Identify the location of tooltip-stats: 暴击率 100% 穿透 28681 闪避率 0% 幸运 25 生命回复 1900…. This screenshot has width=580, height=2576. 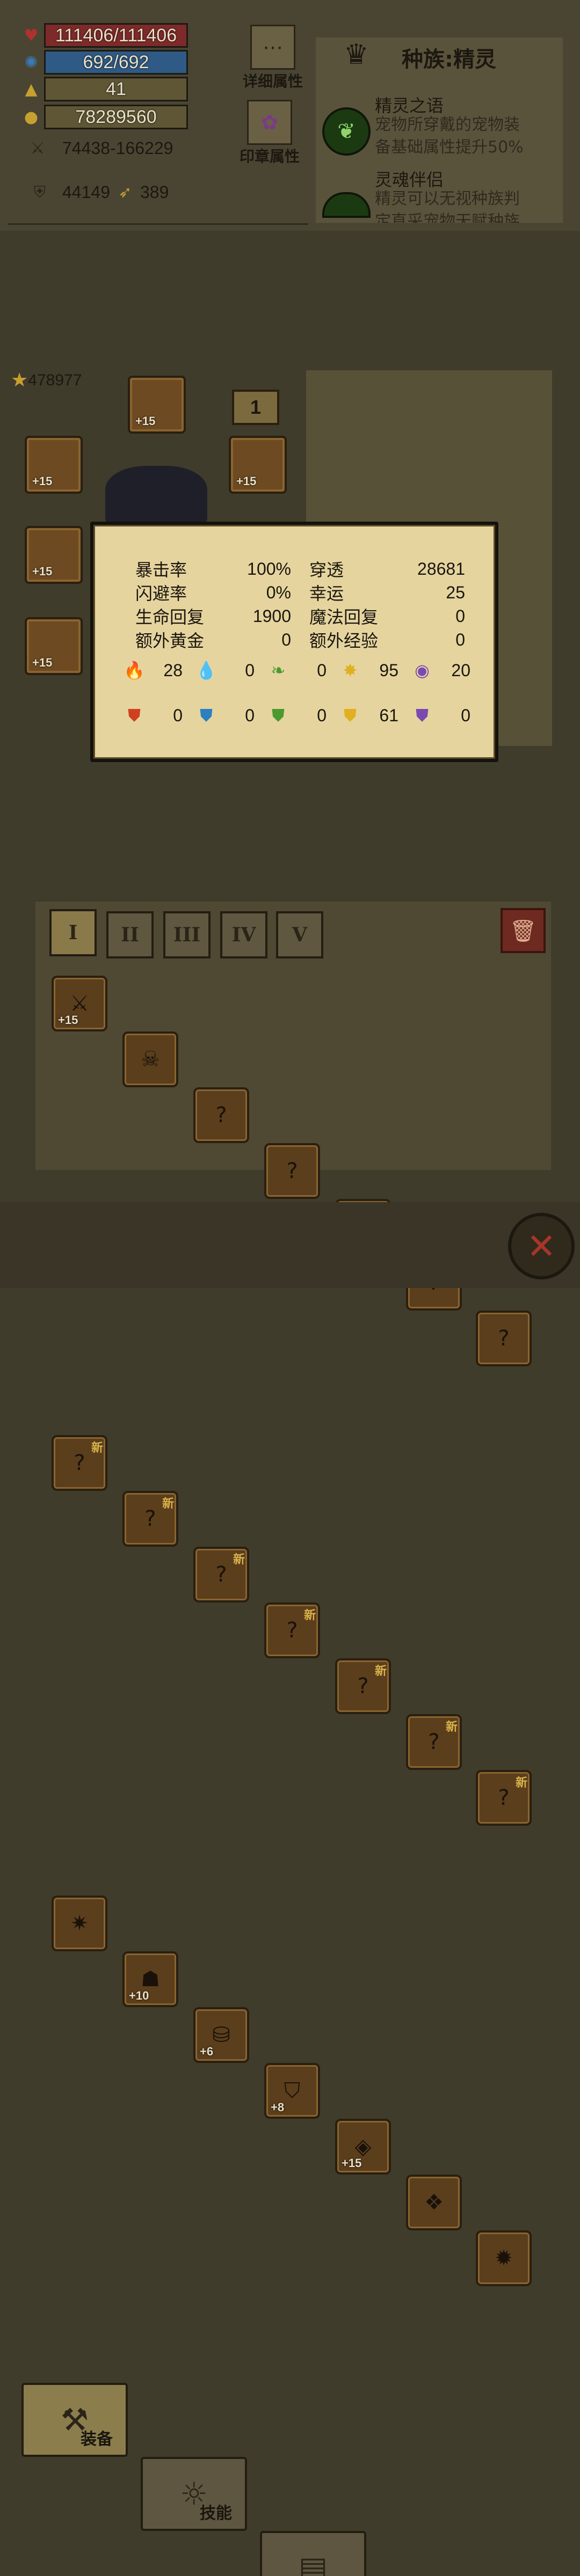
(301, 604).